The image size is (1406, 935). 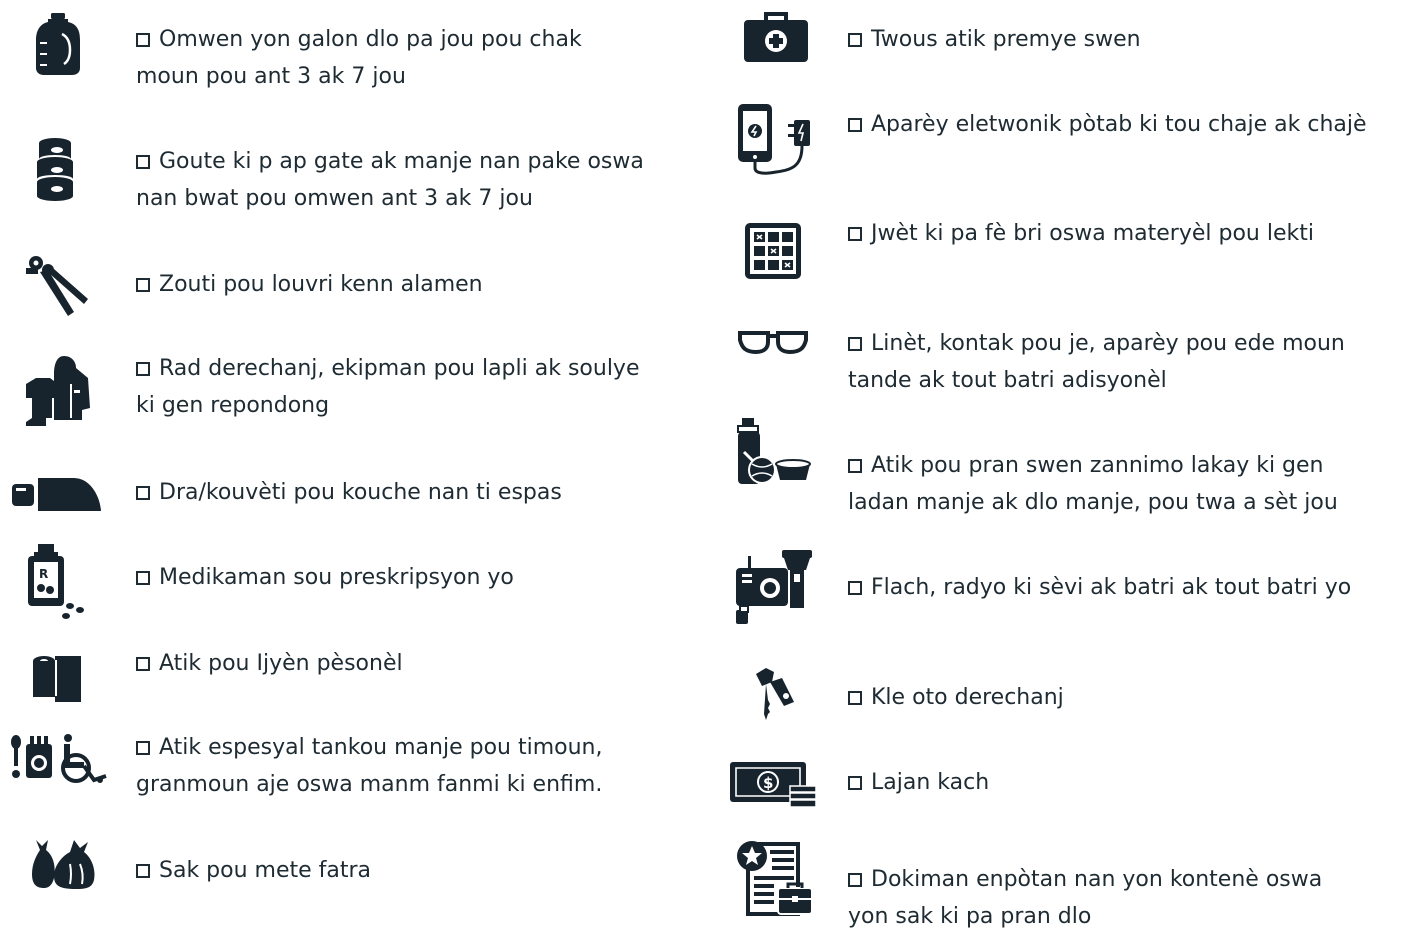 What do you see at coordinates (381, 747) in the screenshot?
I see `item-text: Atik espesyal tankou manje pou timoun,` at bounding box center [381, 747].